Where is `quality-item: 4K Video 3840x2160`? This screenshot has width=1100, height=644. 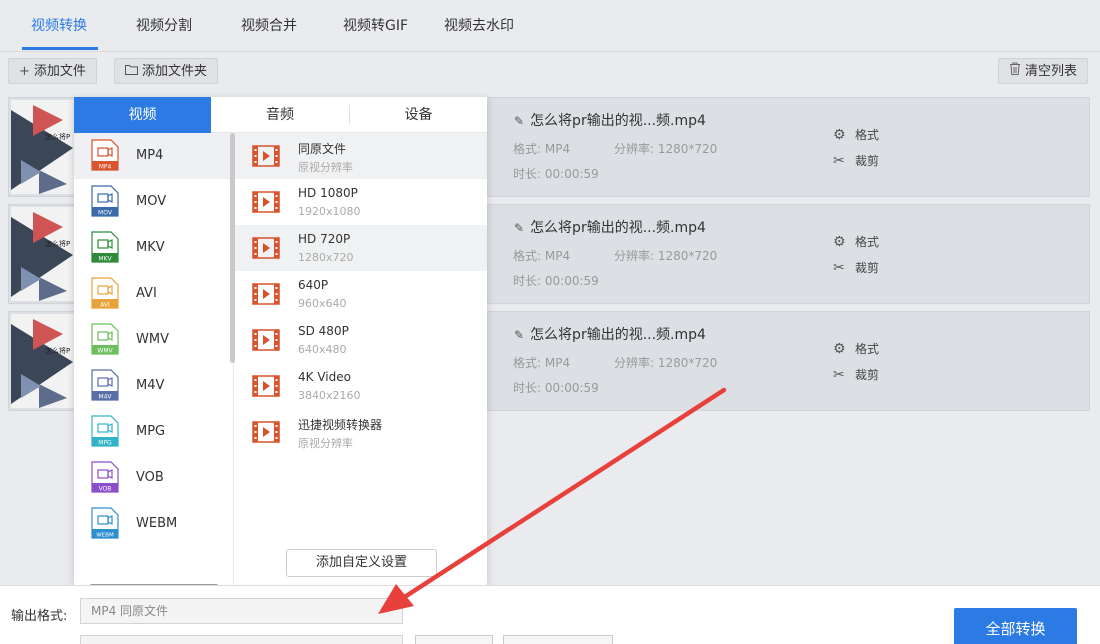
quality-item: 4K Video 3840x2160 is located at coordinates (361, 386).